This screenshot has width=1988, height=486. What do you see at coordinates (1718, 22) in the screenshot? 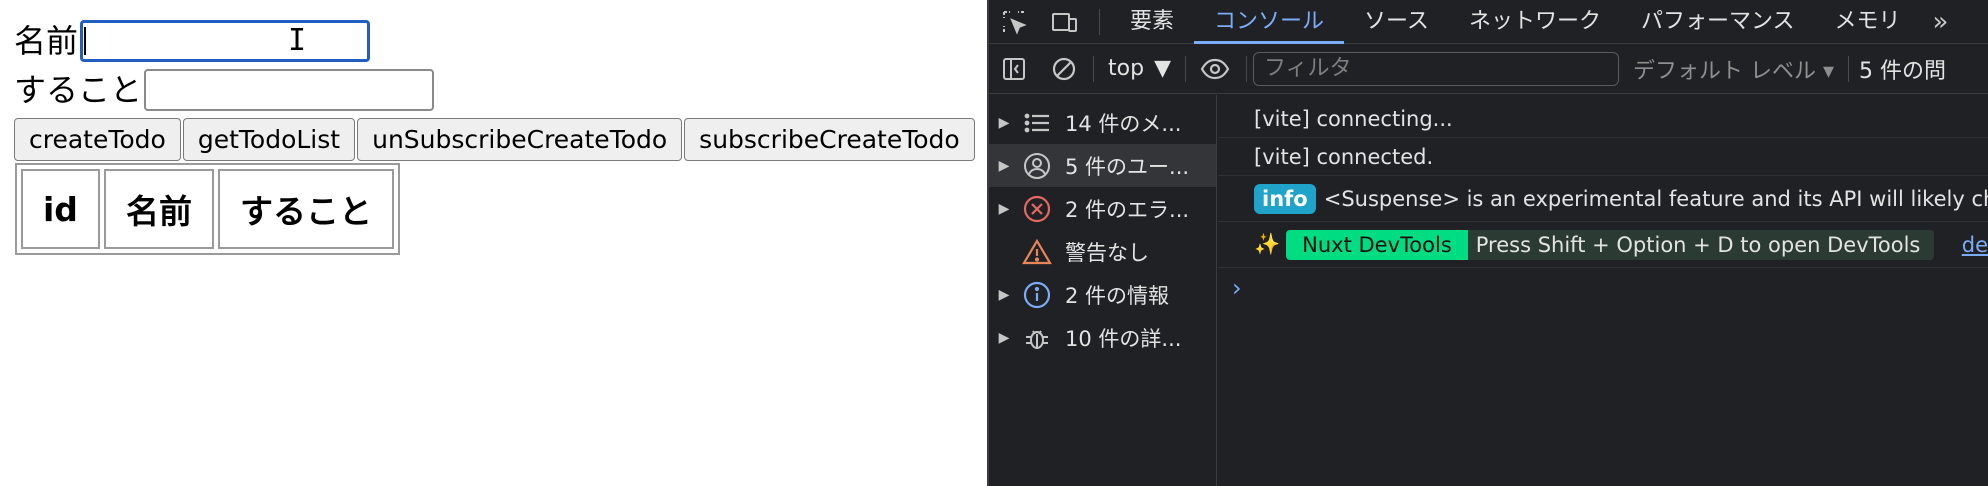
I see `tab-performance: パフォーマンス` at bounding box center [1718, 22].